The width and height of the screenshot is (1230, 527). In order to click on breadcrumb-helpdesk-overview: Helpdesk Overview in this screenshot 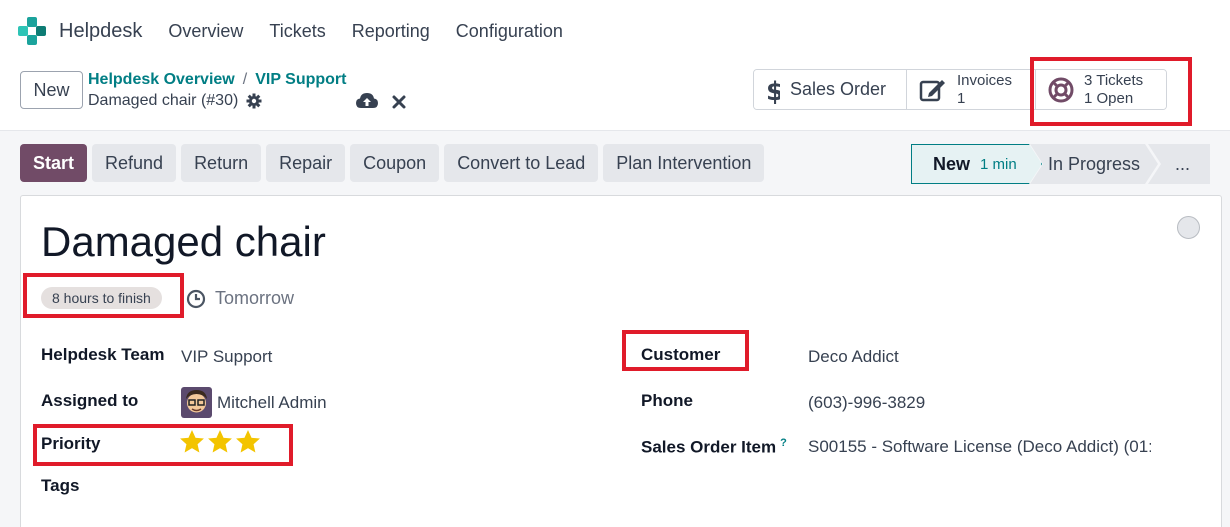, I will do `click(161, 80)`.